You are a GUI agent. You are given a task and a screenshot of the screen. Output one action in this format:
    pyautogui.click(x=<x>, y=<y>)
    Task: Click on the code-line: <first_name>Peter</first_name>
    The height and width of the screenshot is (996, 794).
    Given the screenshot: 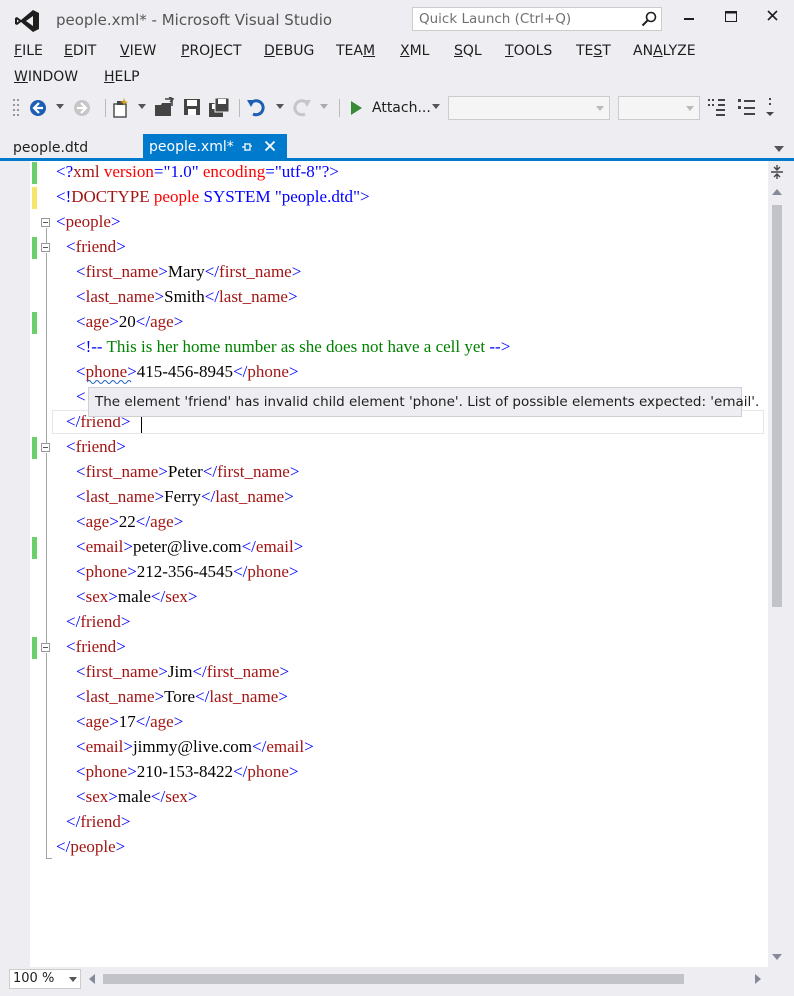 What is the action you would take?
    pyautogui.click(x=187, y=472)
    